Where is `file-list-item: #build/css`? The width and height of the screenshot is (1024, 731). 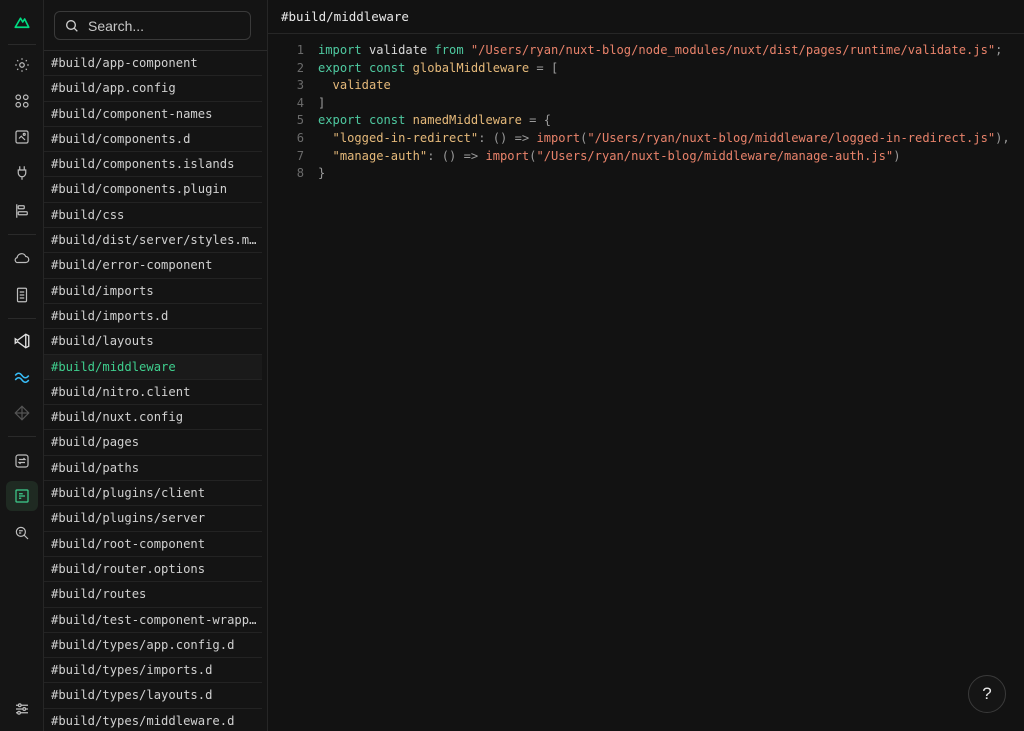 file-list-item: #build/css is located at coordinates (153, 216).